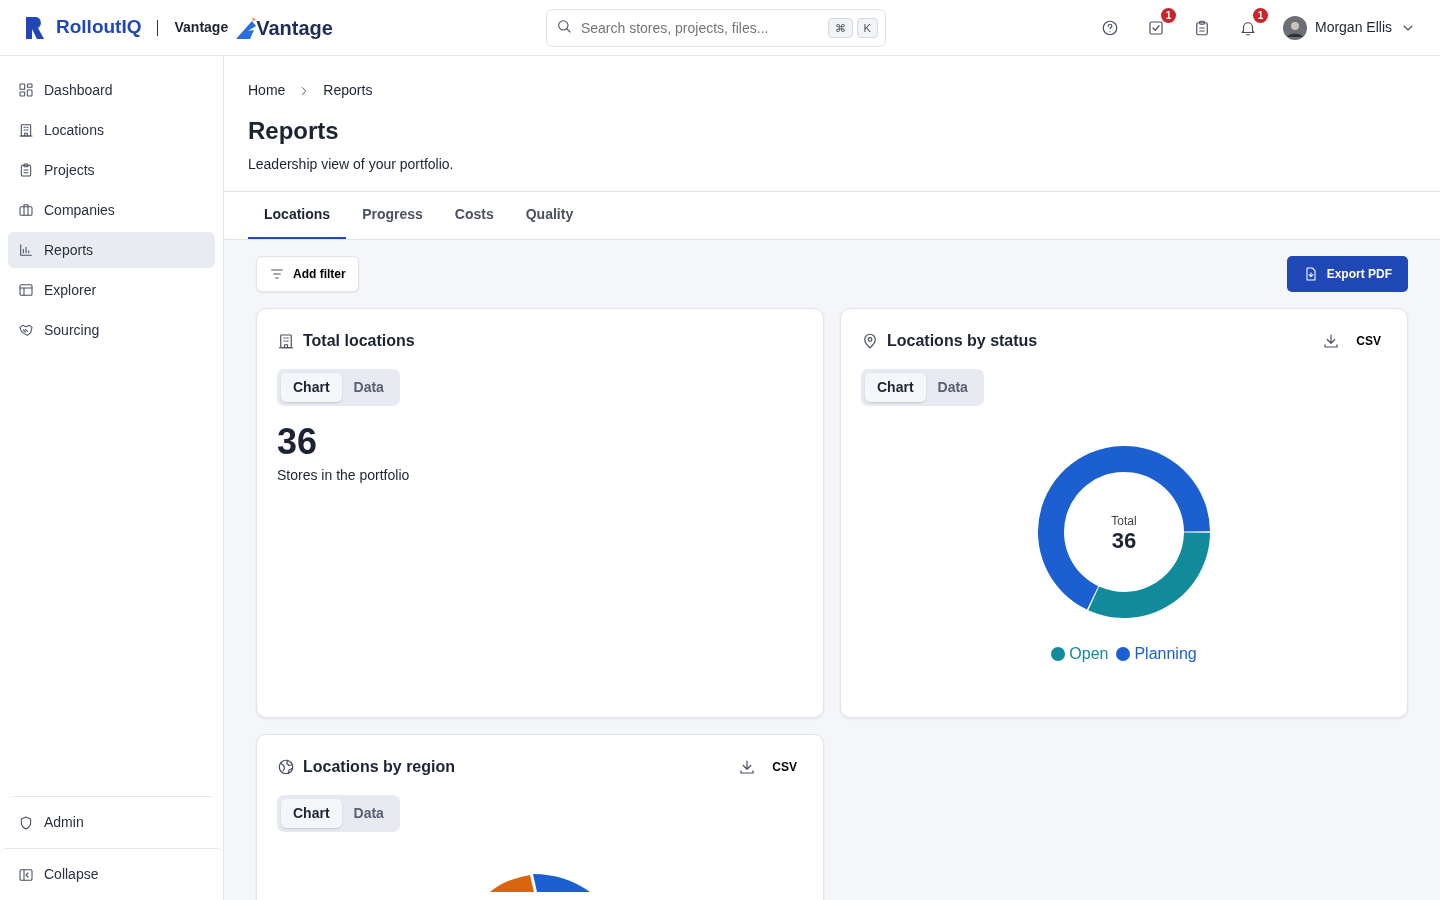  What do you see at coordinates (1353, 27) in the screenshot?
I see `user-name: Morgan Ellis` at bounding box center [1353, 27].